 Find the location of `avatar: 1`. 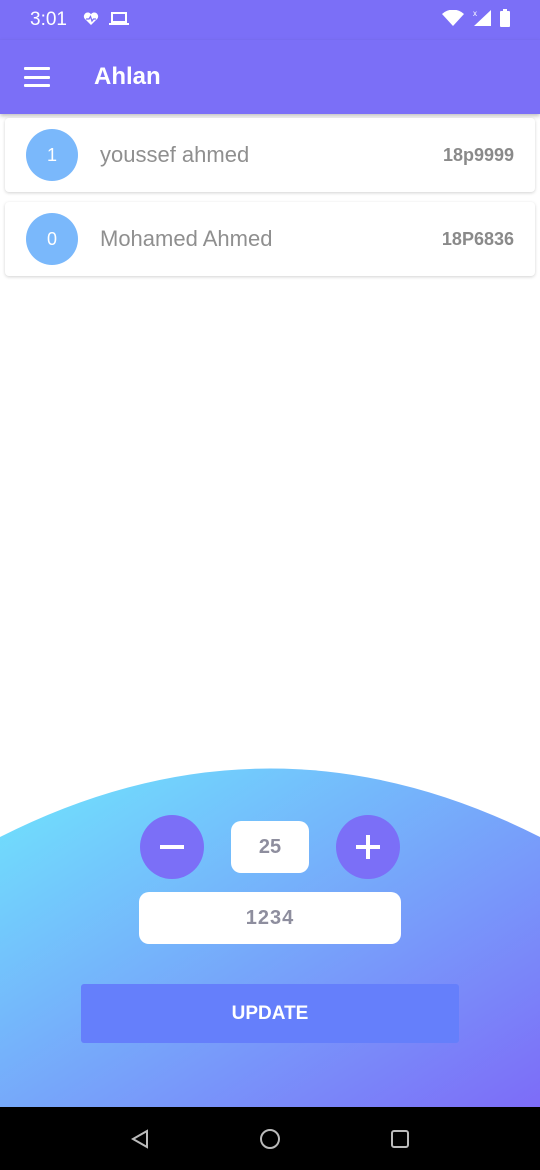

avatar: 1 is located at coordinates (52, 155).